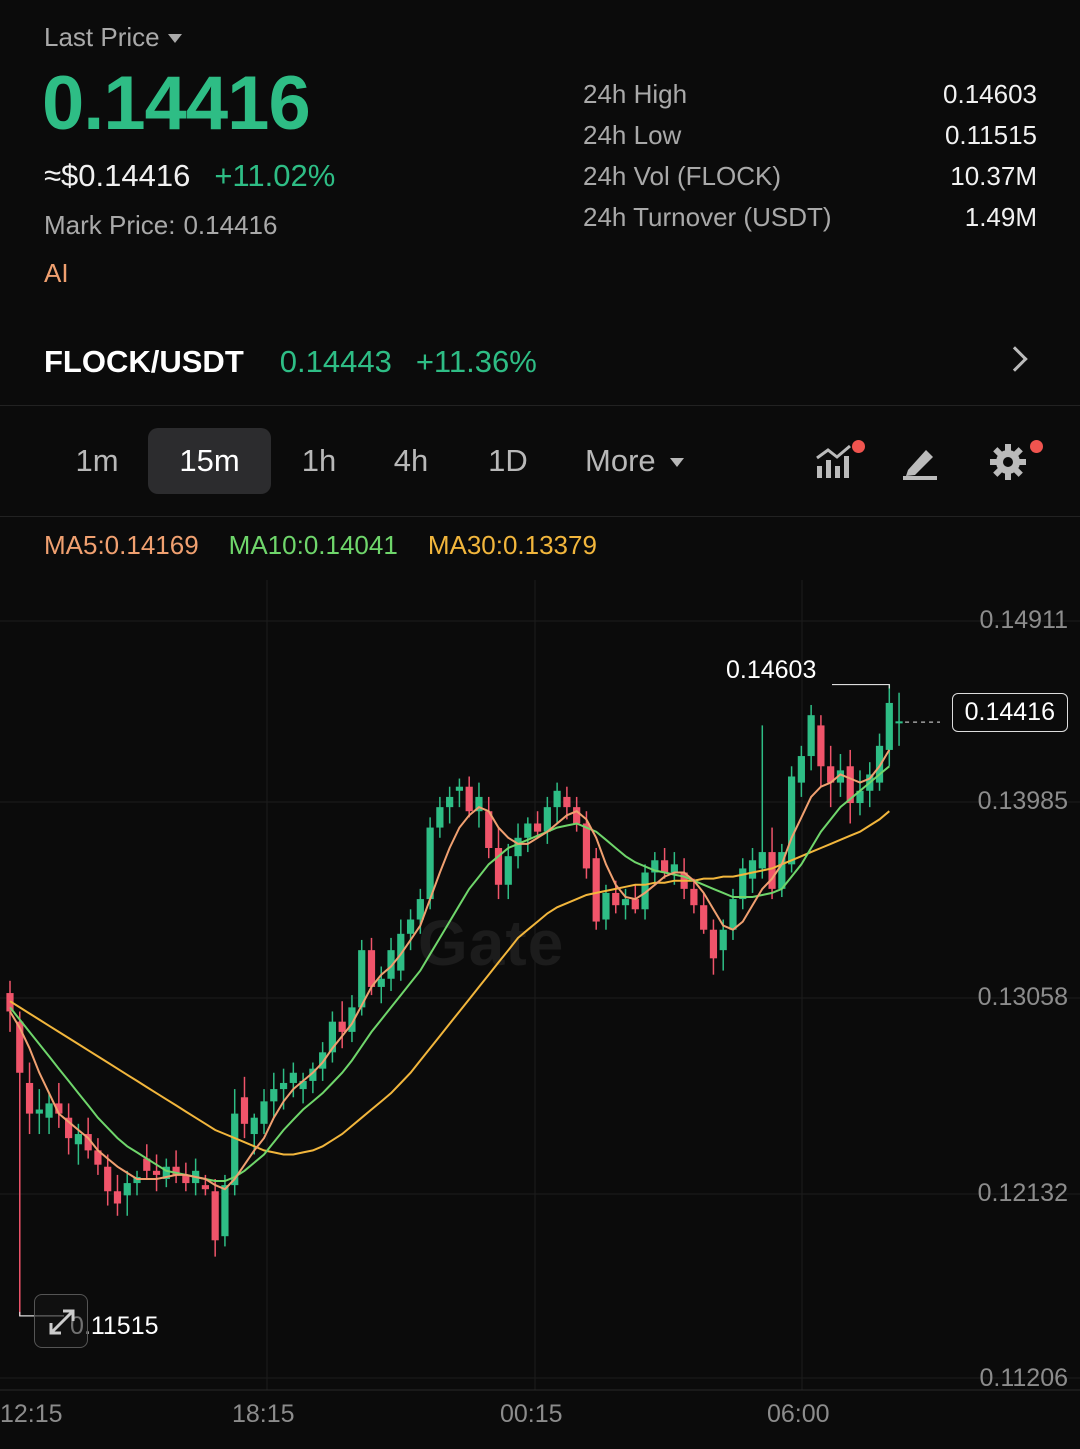  What do you see at coordinates (512, 545) in the screenshot?
I see `ma30-value: MA30:0.13379` at bounding box center [512, 545].